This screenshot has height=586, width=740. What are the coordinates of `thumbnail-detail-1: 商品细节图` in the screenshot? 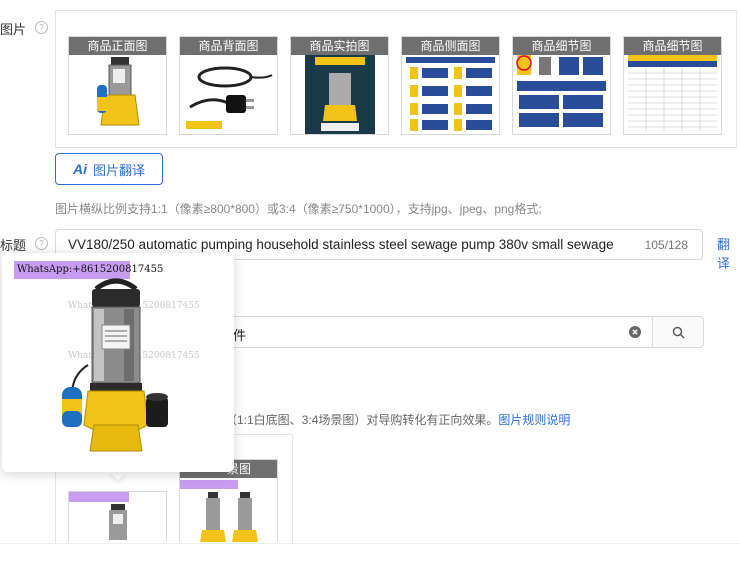 It's located at (561, 85).